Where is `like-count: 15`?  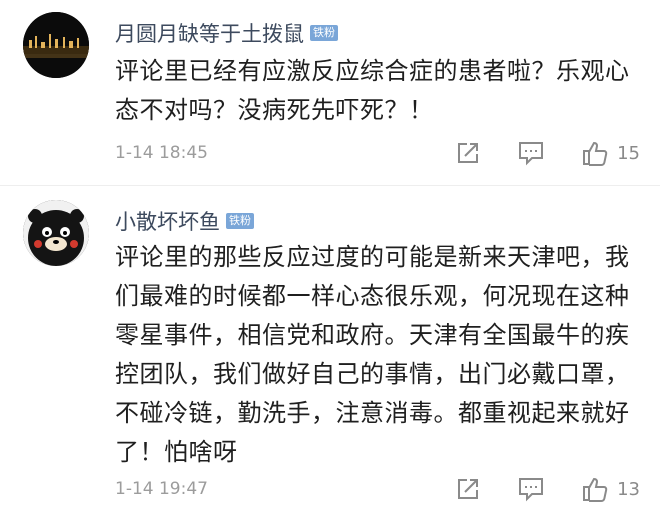
like-count: 15 is located at coordinates (628, 153).